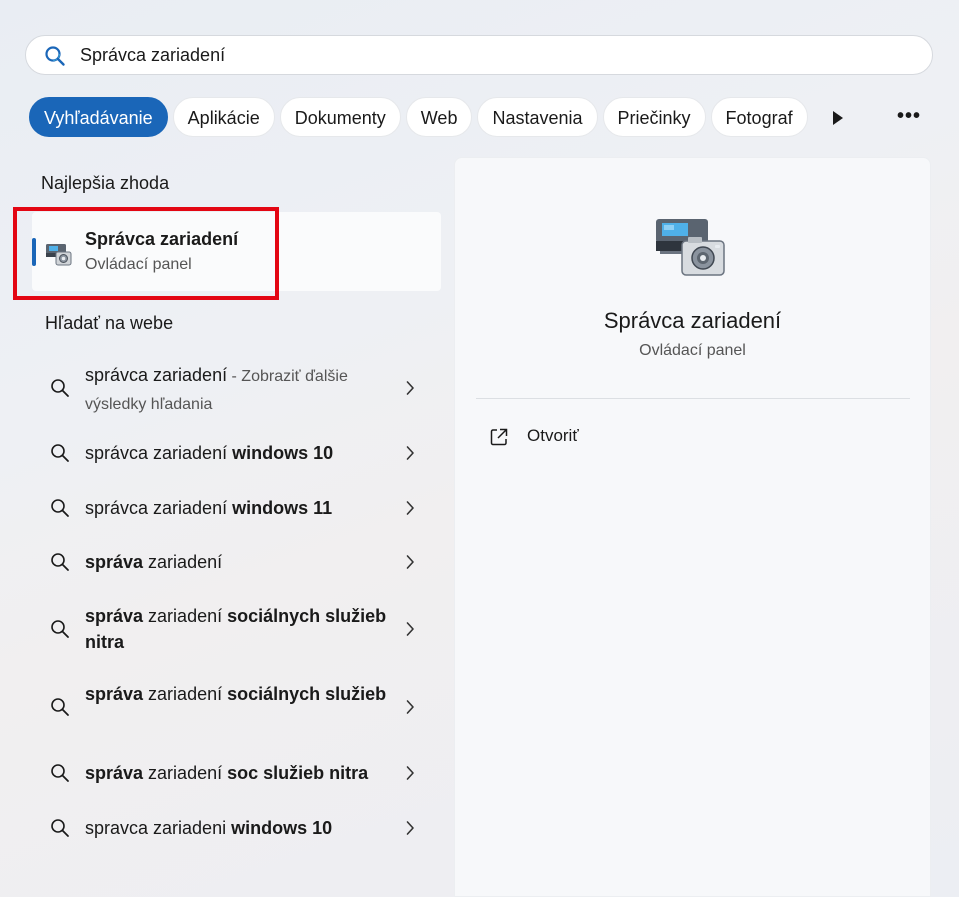 This screenshot has width=959, height=897. I want to click on web-result-item: správca zariadení windows 10, so click(236, 453).